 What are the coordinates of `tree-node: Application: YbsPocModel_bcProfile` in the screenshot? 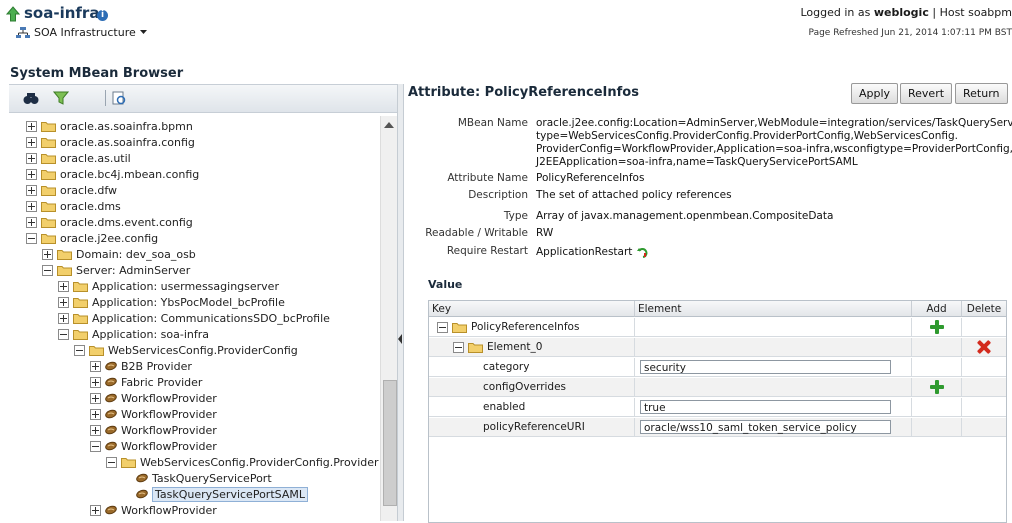 It's located at (171, 302).